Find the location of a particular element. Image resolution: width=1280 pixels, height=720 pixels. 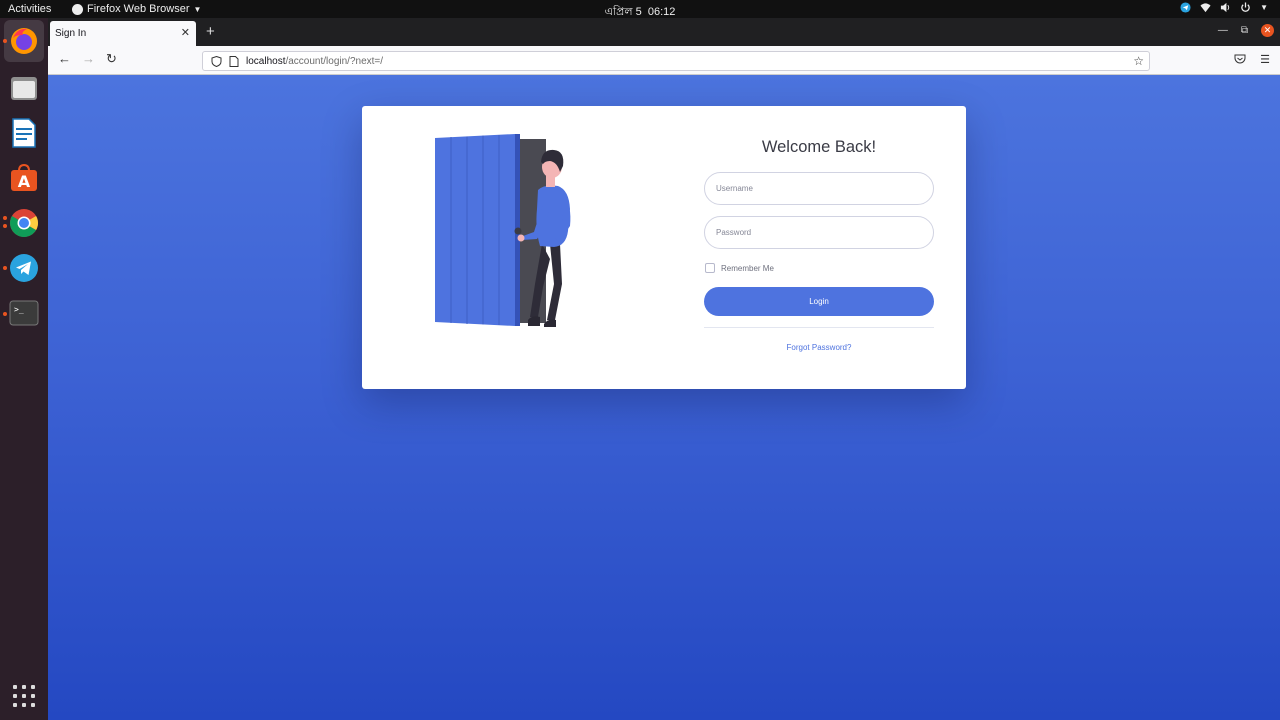

remember-me-label: Remember Me is located at coordinates (747, 268).